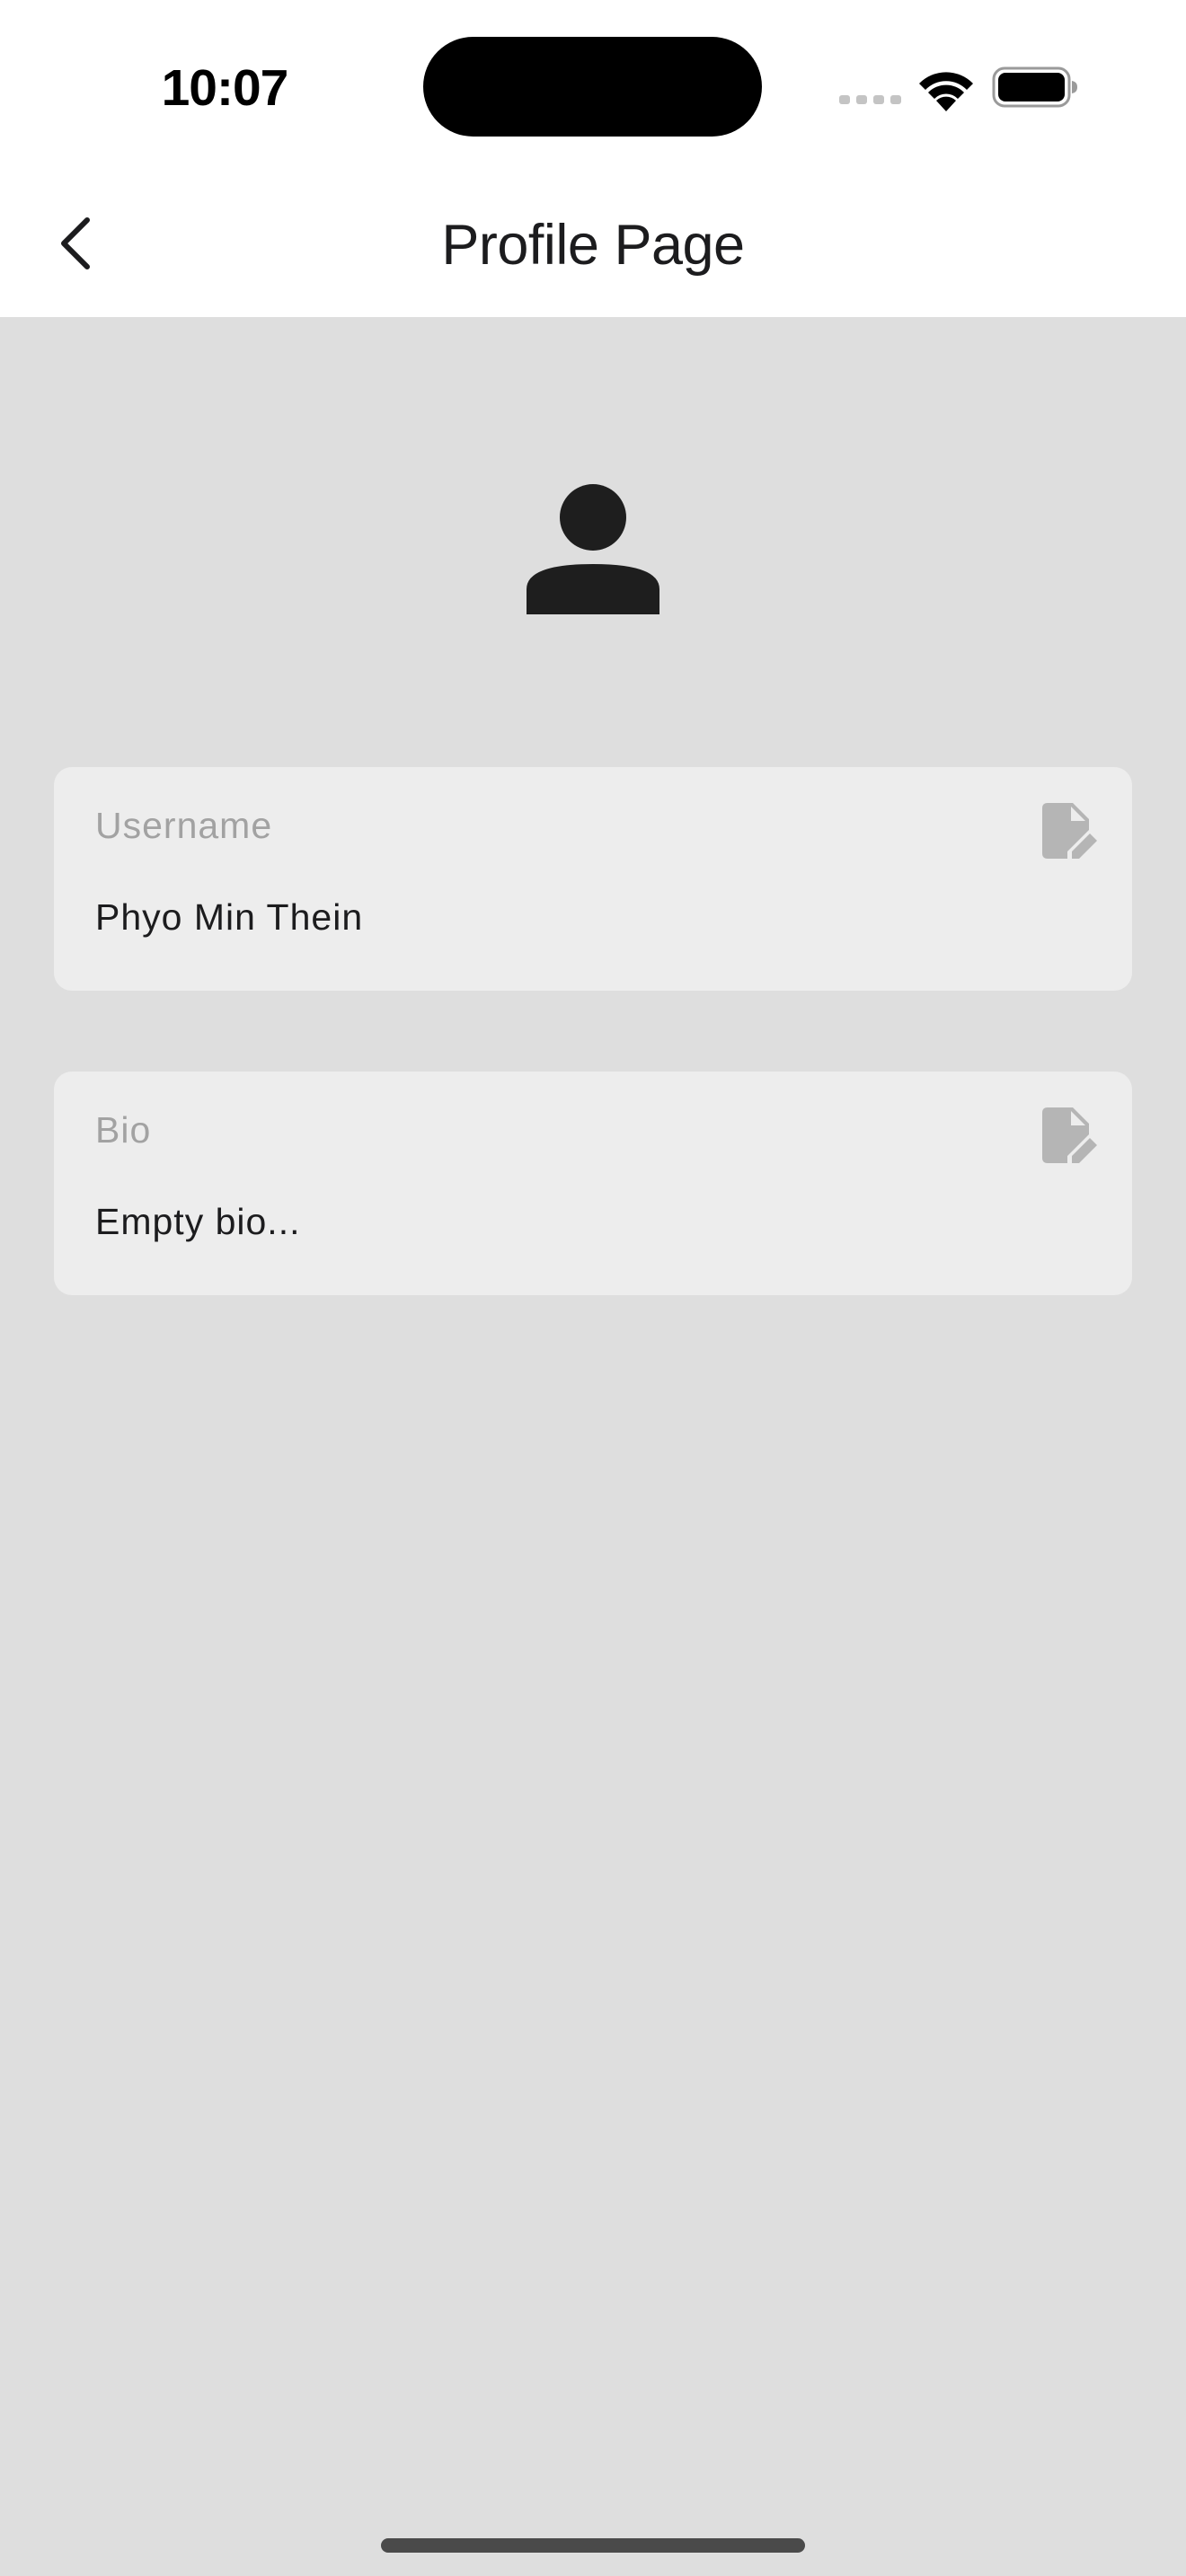 Image resolution: width=1186 pixels, height=2576 pixels. I want to click on page-title: Profile Page, so click(593, 245).